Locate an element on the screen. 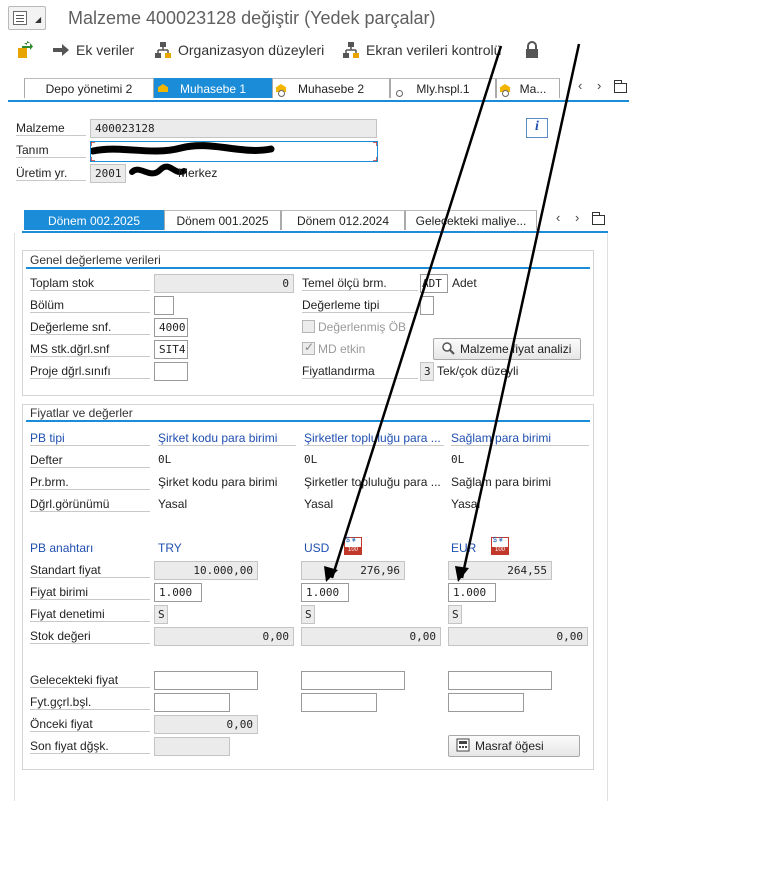 Image resolution: width=758 pixels, height=878 pixels. tab-label: Depo yönetimi 2 is located at coordinates (89, 88).